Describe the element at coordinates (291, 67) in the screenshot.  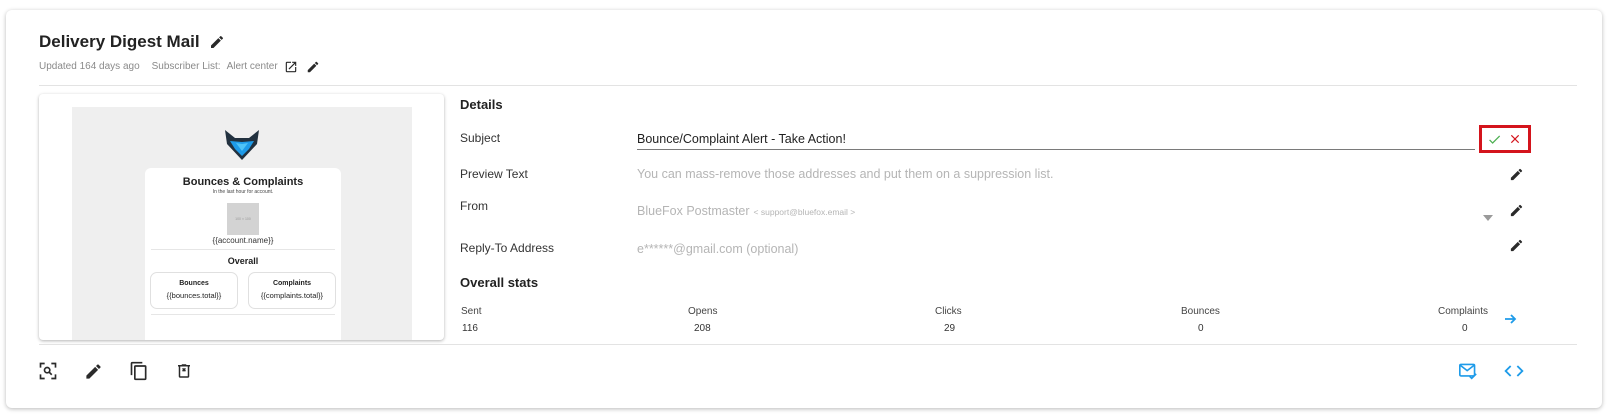
I see `open-in-new-icon` at that location.